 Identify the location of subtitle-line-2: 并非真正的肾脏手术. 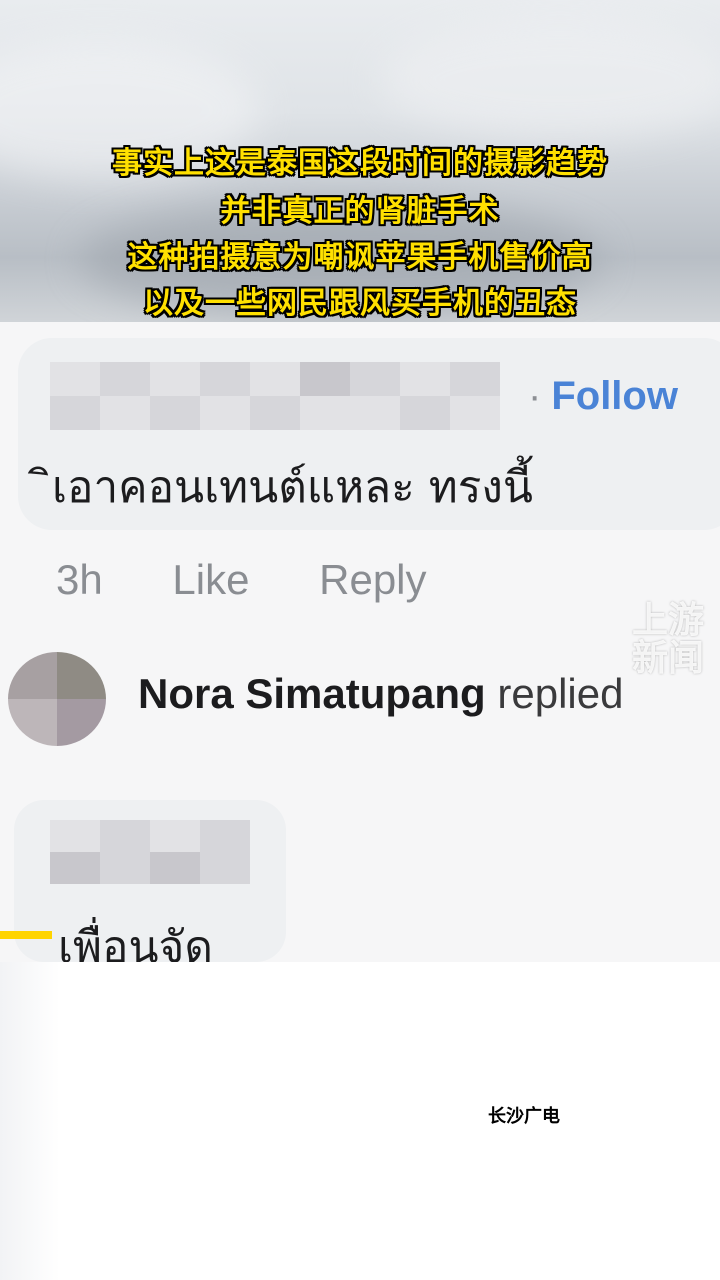
(360, 211).